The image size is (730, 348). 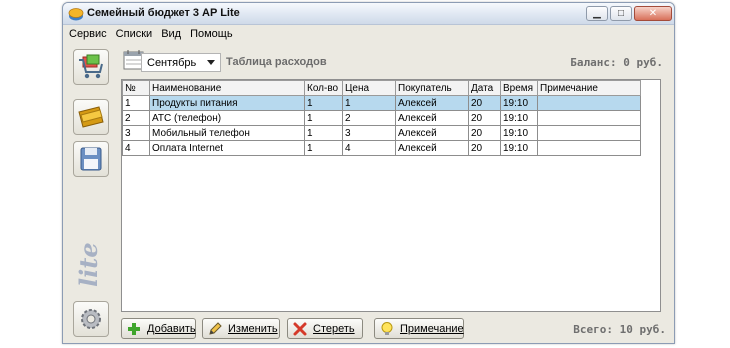 What do you see at coordinates (76, 14) in the screenshot?
I see `app-icon` at bounding box center [76, 14].